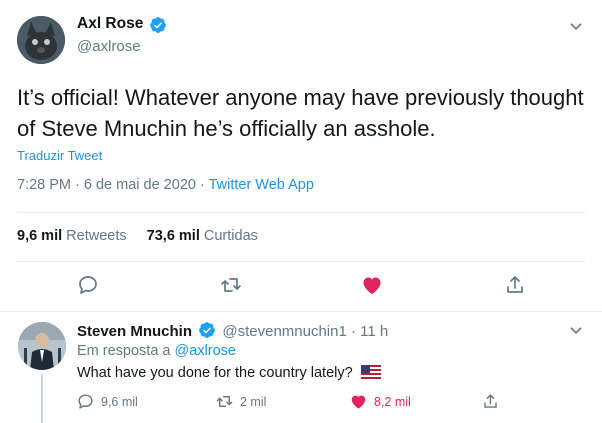  What do you see at coordinates (119, 401) in the screenshot?
I see `reply-reply-count: 9,6 mil` at bounding box center [119, 401].